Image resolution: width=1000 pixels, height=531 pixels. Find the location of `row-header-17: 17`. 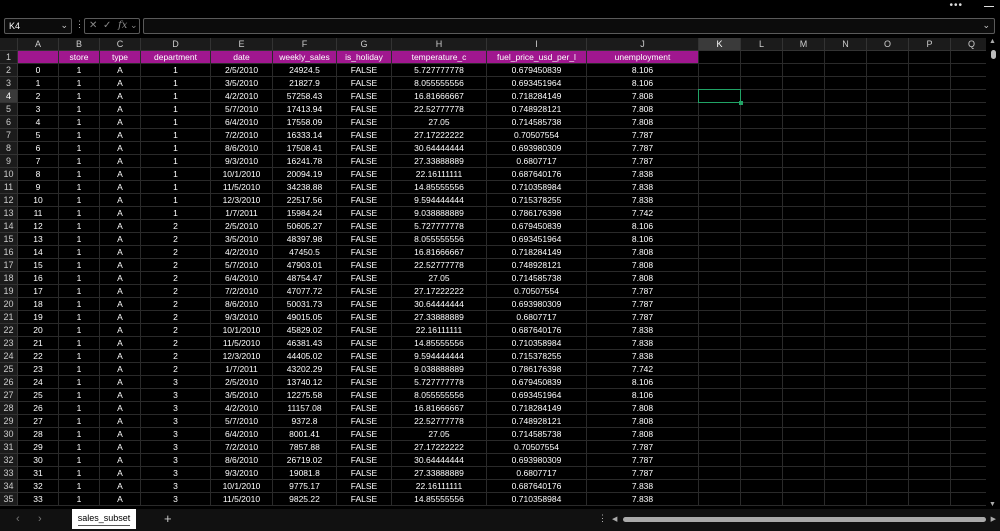

row-header-17: 17 is located at coordinates (9, 265).